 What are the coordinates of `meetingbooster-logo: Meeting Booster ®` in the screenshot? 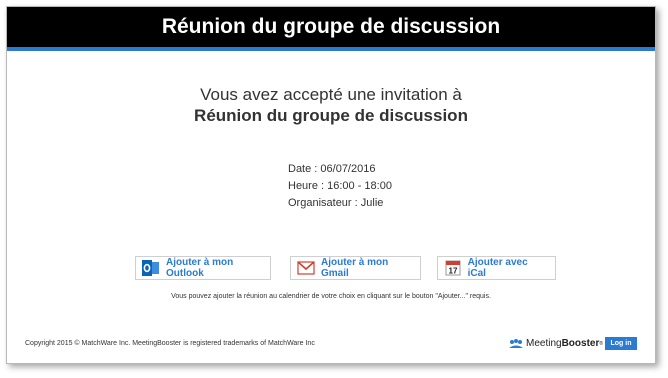 It's located at (556, 343).